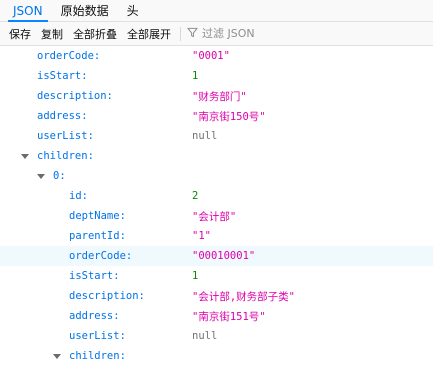  What do you see at coordinates (85, 10) in the screenshot?
I see `tab-raw-data: 原始数据` at bounding box center [85, 10].